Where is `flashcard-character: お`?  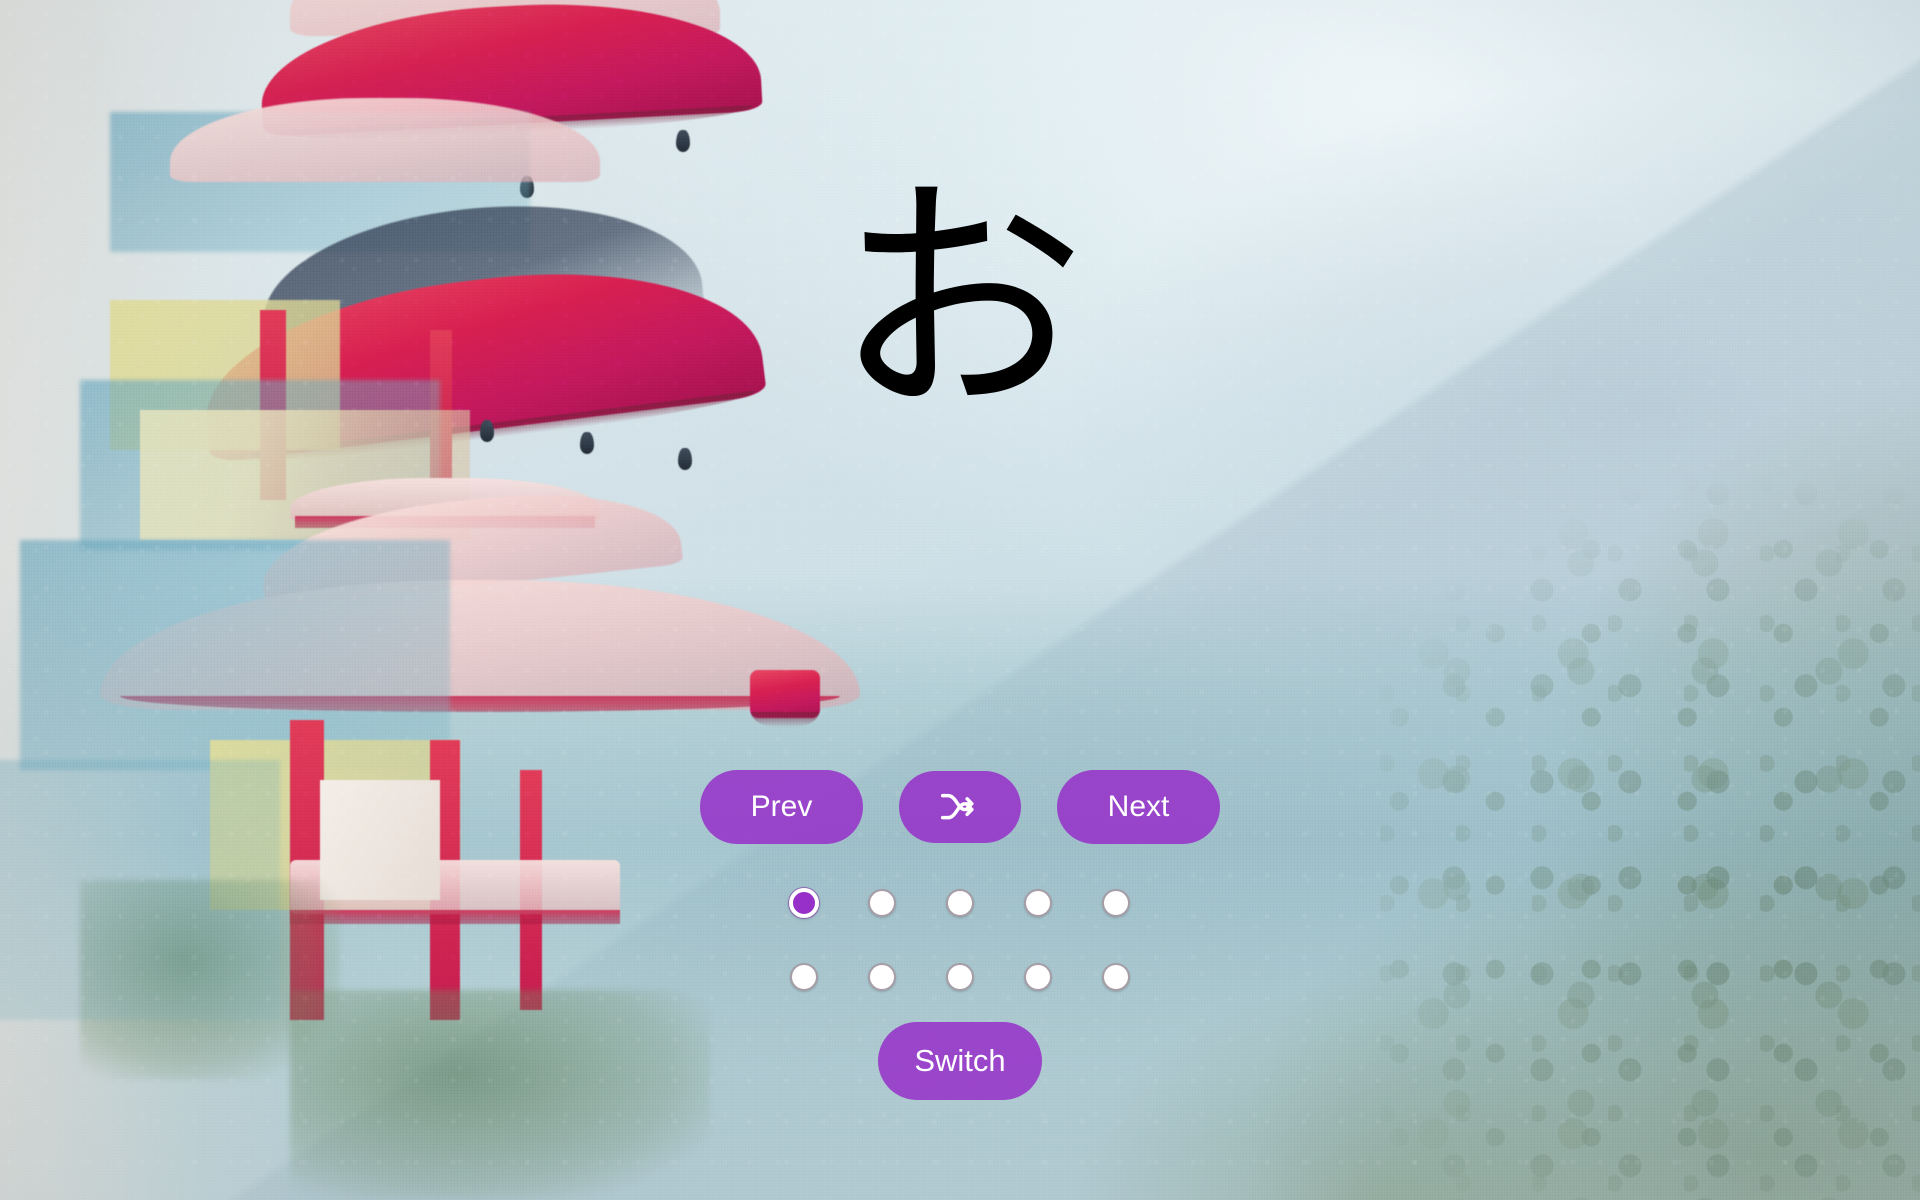
flashcard-character: お is located at coordinates (959, 301).